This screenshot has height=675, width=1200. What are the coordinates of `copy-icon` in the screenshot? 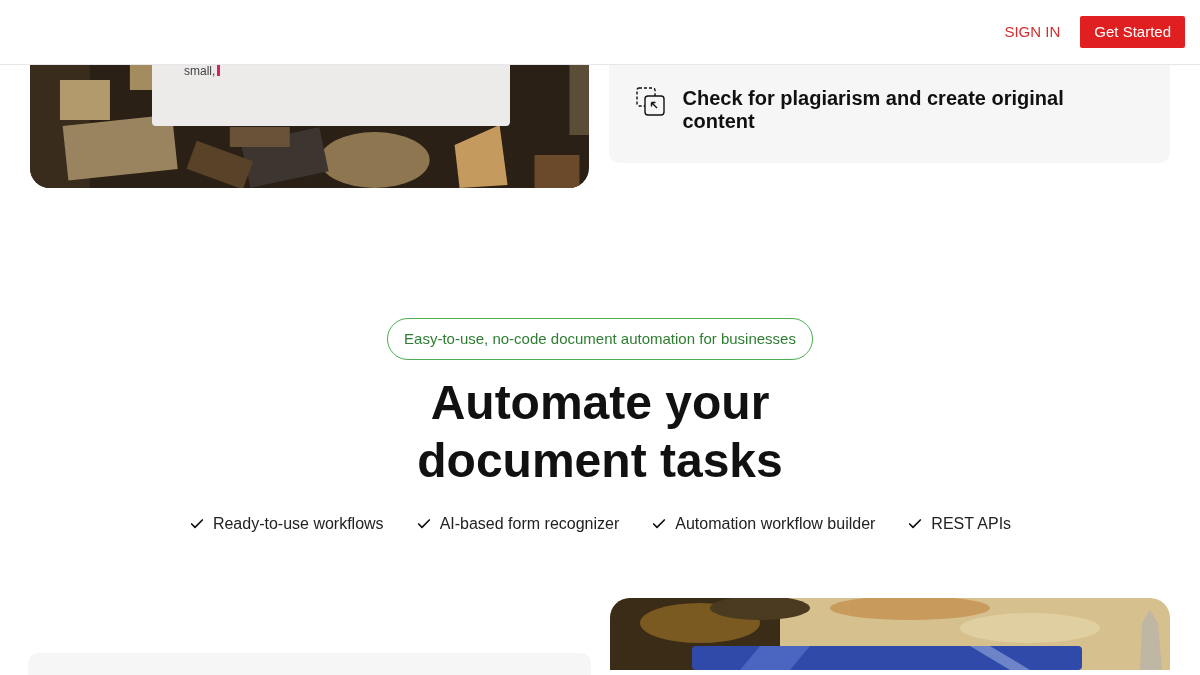 It's located at (651, 102).